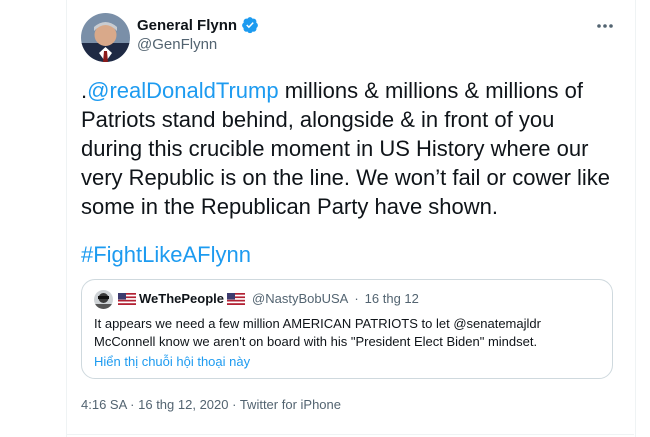 This screenshot has height=437, width=650. What do you see at coordinates (605, 26) in the screenshot?
I see `more-options-icon` at bounding box center [605, 26].